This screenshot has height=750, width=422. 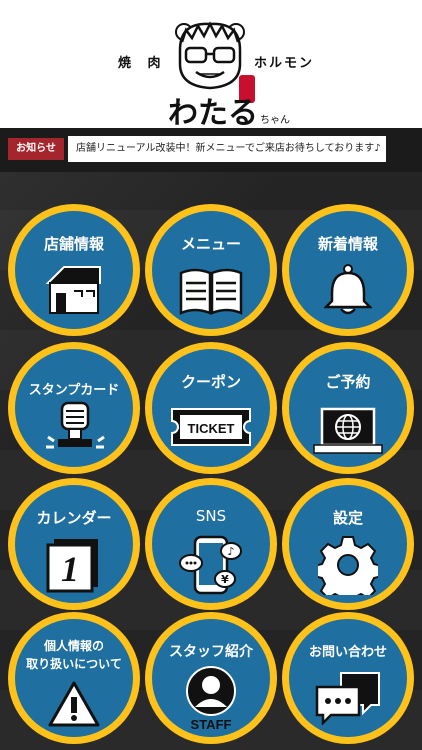 What do you see at coordinates (347, 518) in the screenshot?
I see `tile-label: 設定` at bounding box center [347, 518].